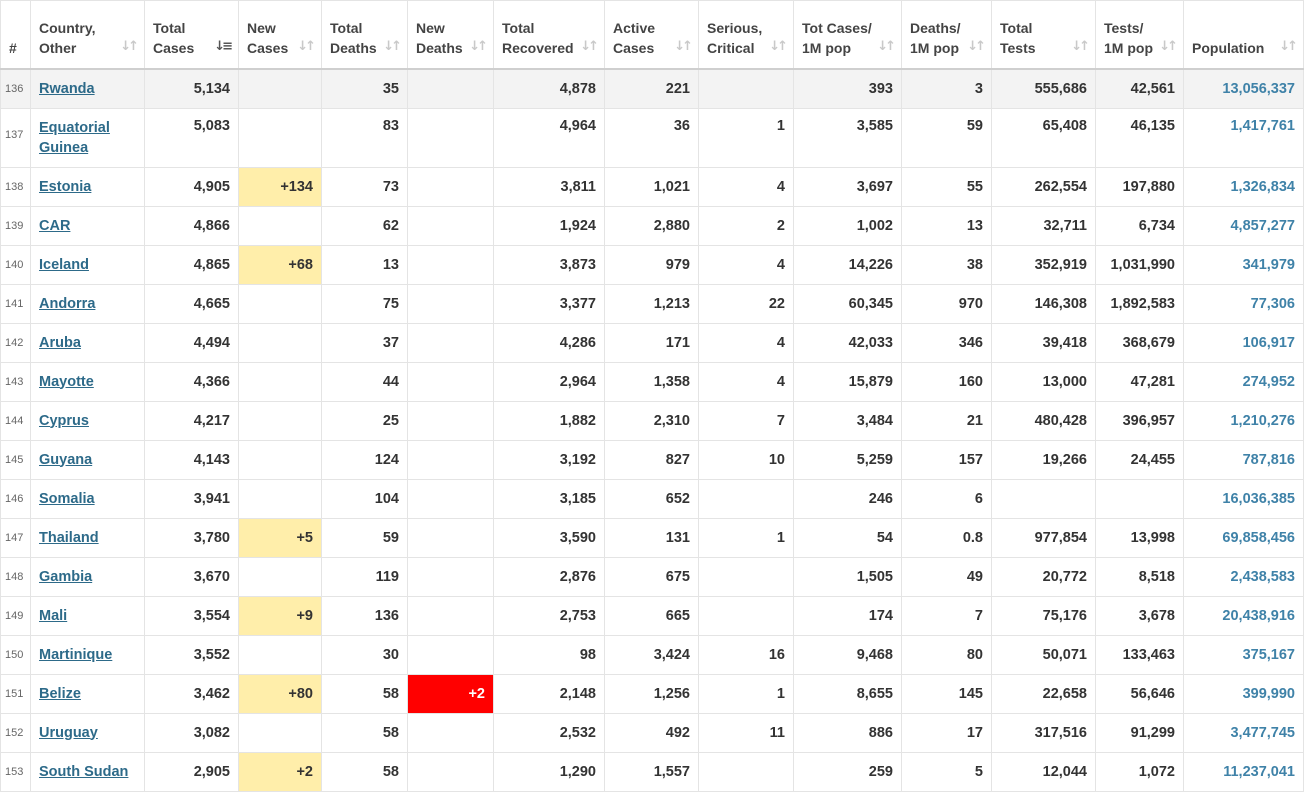 The height and width of the screenshot is (792, 1309). What do you see at coordinates (1139, 576) in the screenshot?
I see `cell-tests-per-1m: 8,518` at bounding box center [1139, 576].